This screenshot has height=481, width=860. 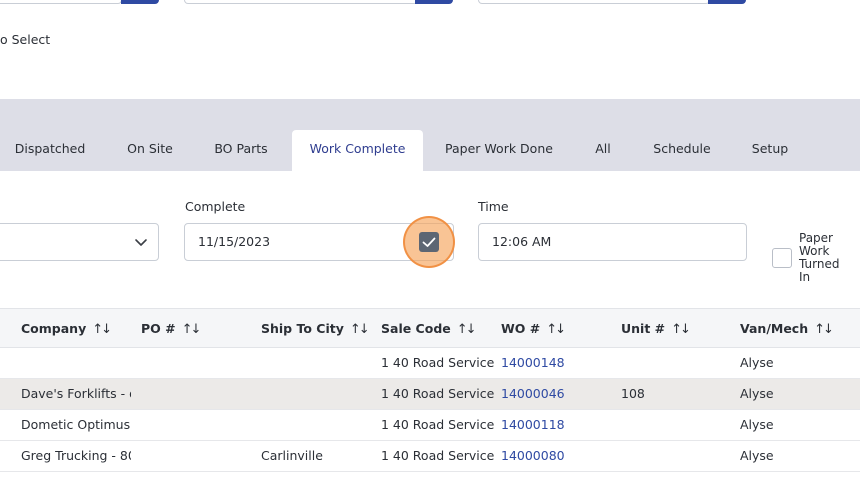 What do you see at coordinates (556, 363) in the screenshot?
I see `cell-wo-link: 14000148` at bounding box center [556, 363].